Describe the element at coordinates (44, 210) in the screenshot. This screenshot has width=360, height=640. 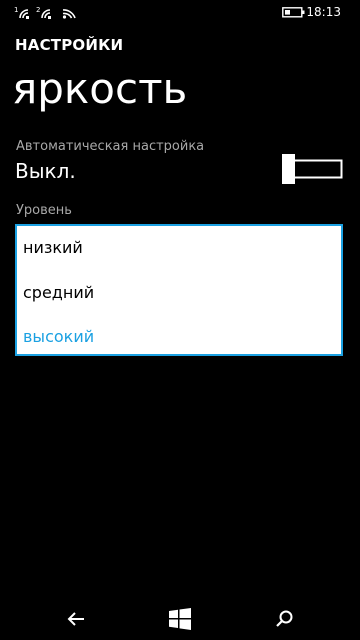
I see `level-label: Уровень` at that location.